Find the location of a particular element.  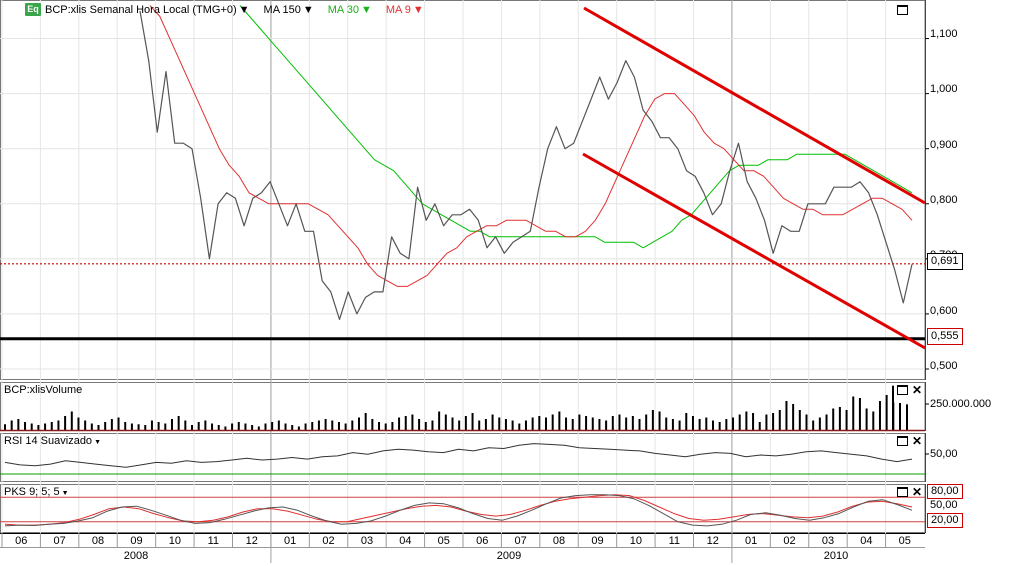

volume-panel-title: BCP:xlisVolume is located at coordinates (43, 390).